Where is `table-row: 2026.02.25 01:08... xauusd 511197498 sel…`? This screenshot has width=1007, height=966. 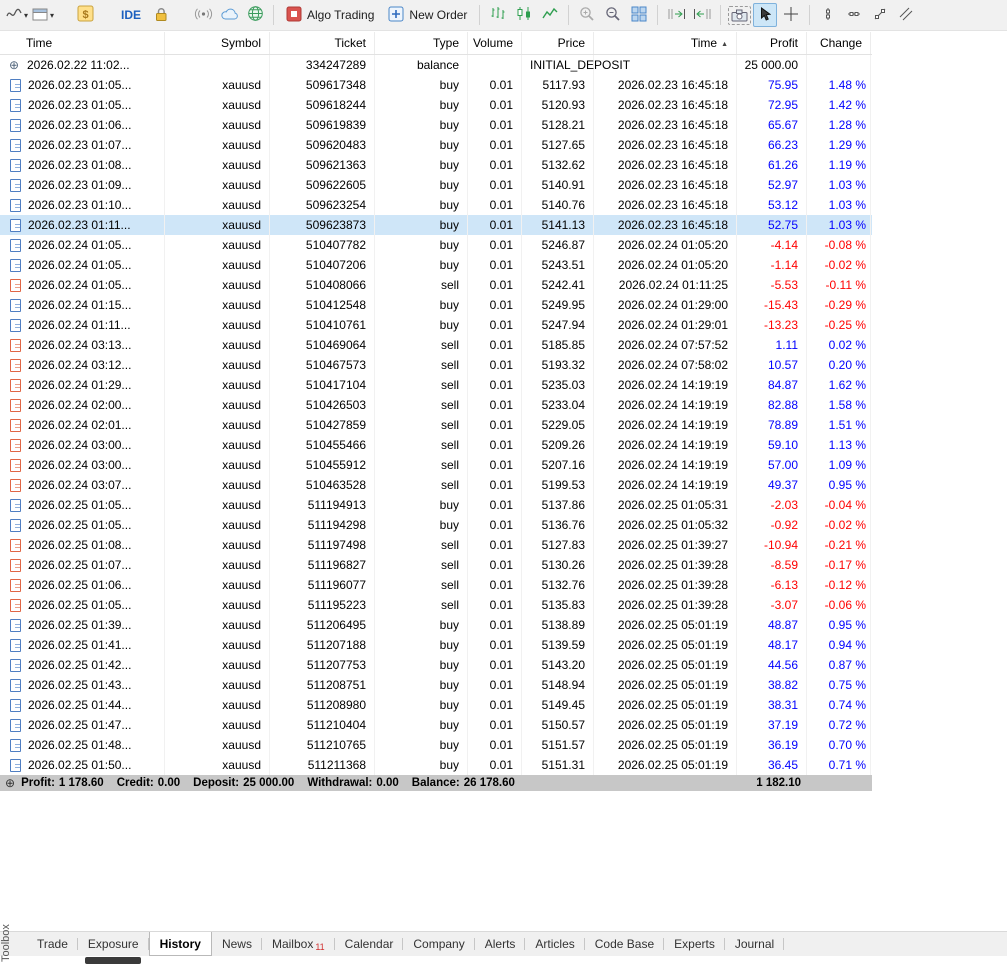 table-row: 2026.02.25 01:08... xauusd 511197498 sel… is located at coordinates (436, 545).